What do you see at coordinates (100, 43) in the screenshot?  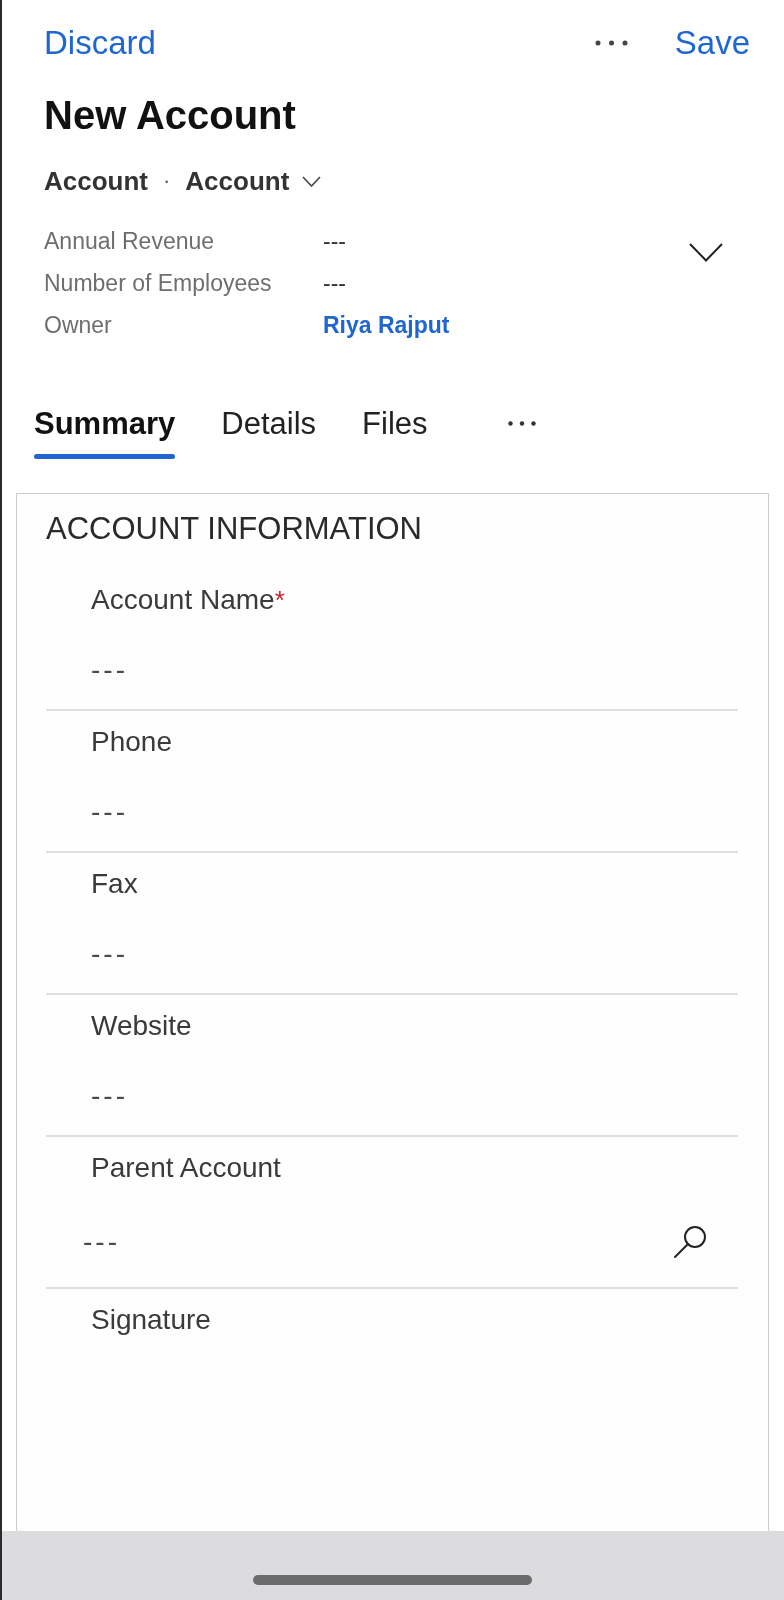 I see `discard-button: Discard` at bounding box center [100, 43].